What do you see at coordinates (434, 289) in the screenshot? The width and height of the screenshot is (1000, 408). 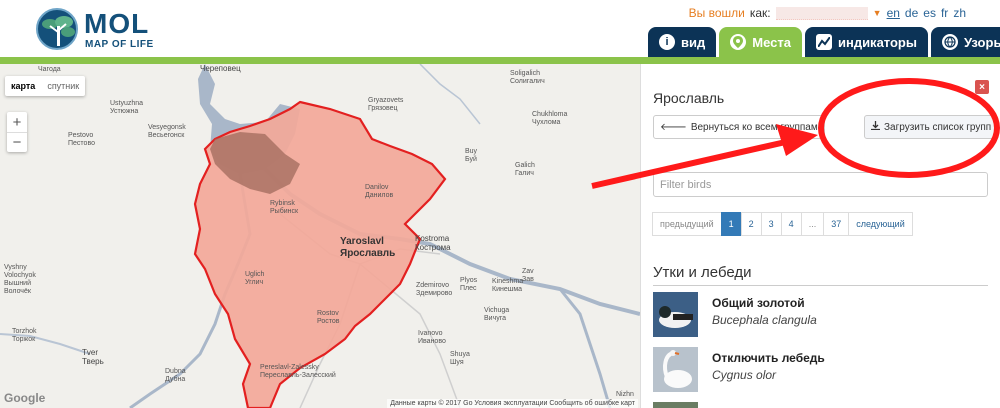 I see `map-label: Zdemirovo Здемирово` at bounding box center [434, 289].